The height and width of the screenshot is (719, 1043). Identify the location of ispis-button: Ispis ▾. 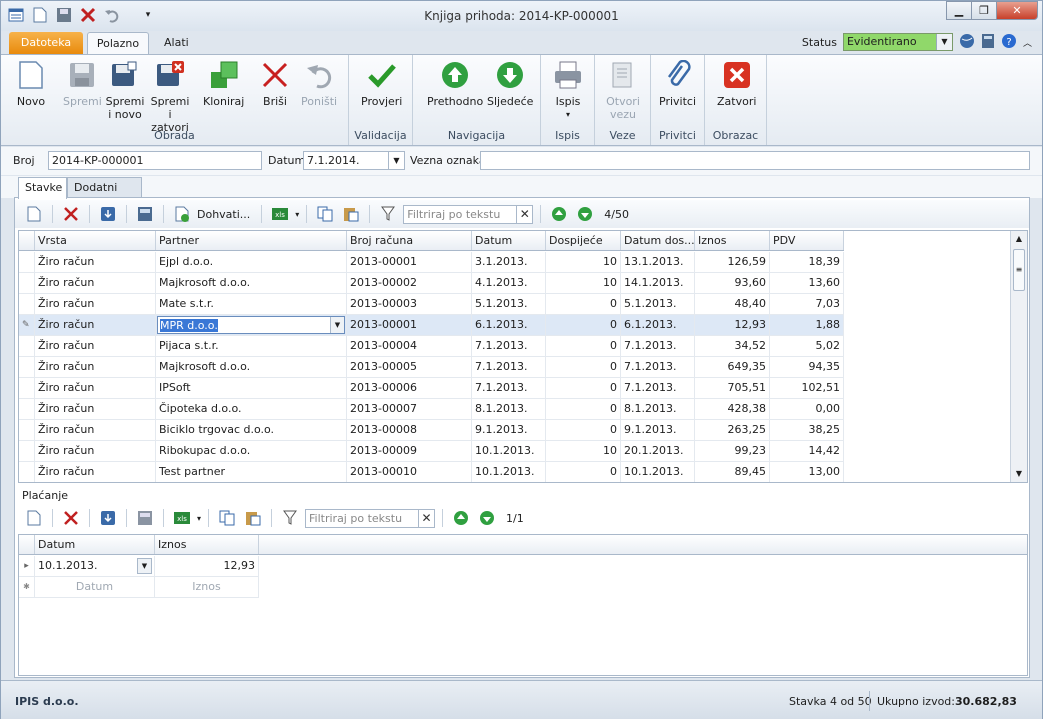
(568, 90).